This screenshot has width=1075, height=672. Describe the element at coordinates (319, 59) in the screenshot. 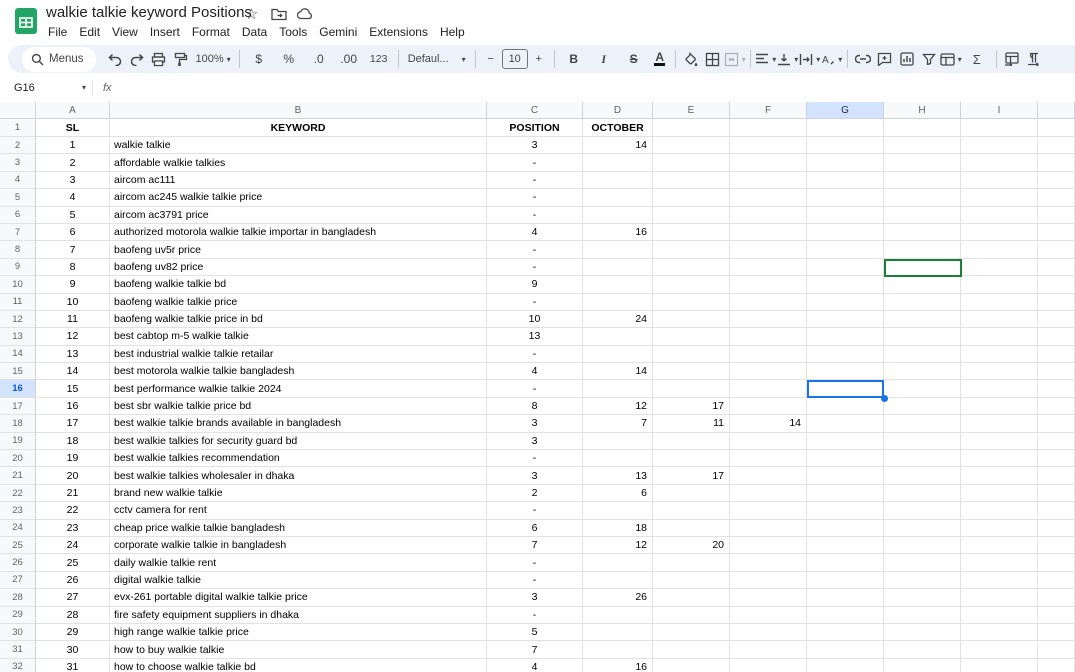

I see `decrease-decimal-button: .0` at that location.